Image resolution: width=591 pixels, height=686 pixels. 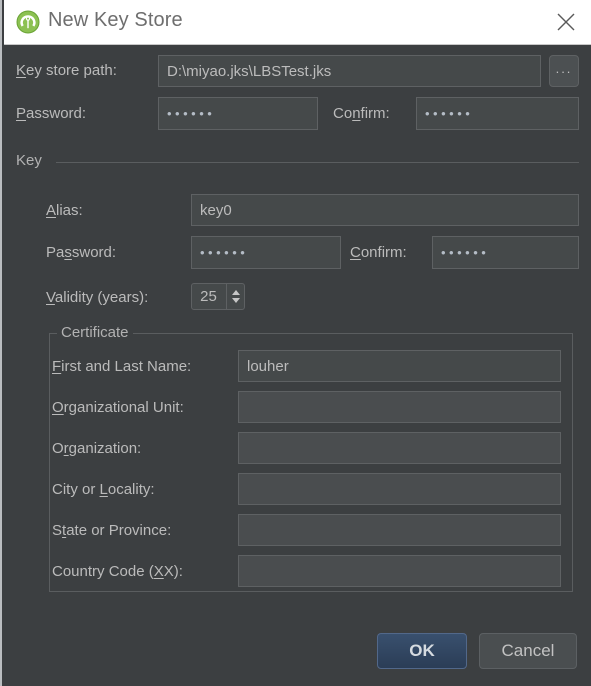 What do you see at coordinates (297, 22) in the screenshot?
I see `dialog-titlebar: New Key Store` at bounding box center [297, 22].